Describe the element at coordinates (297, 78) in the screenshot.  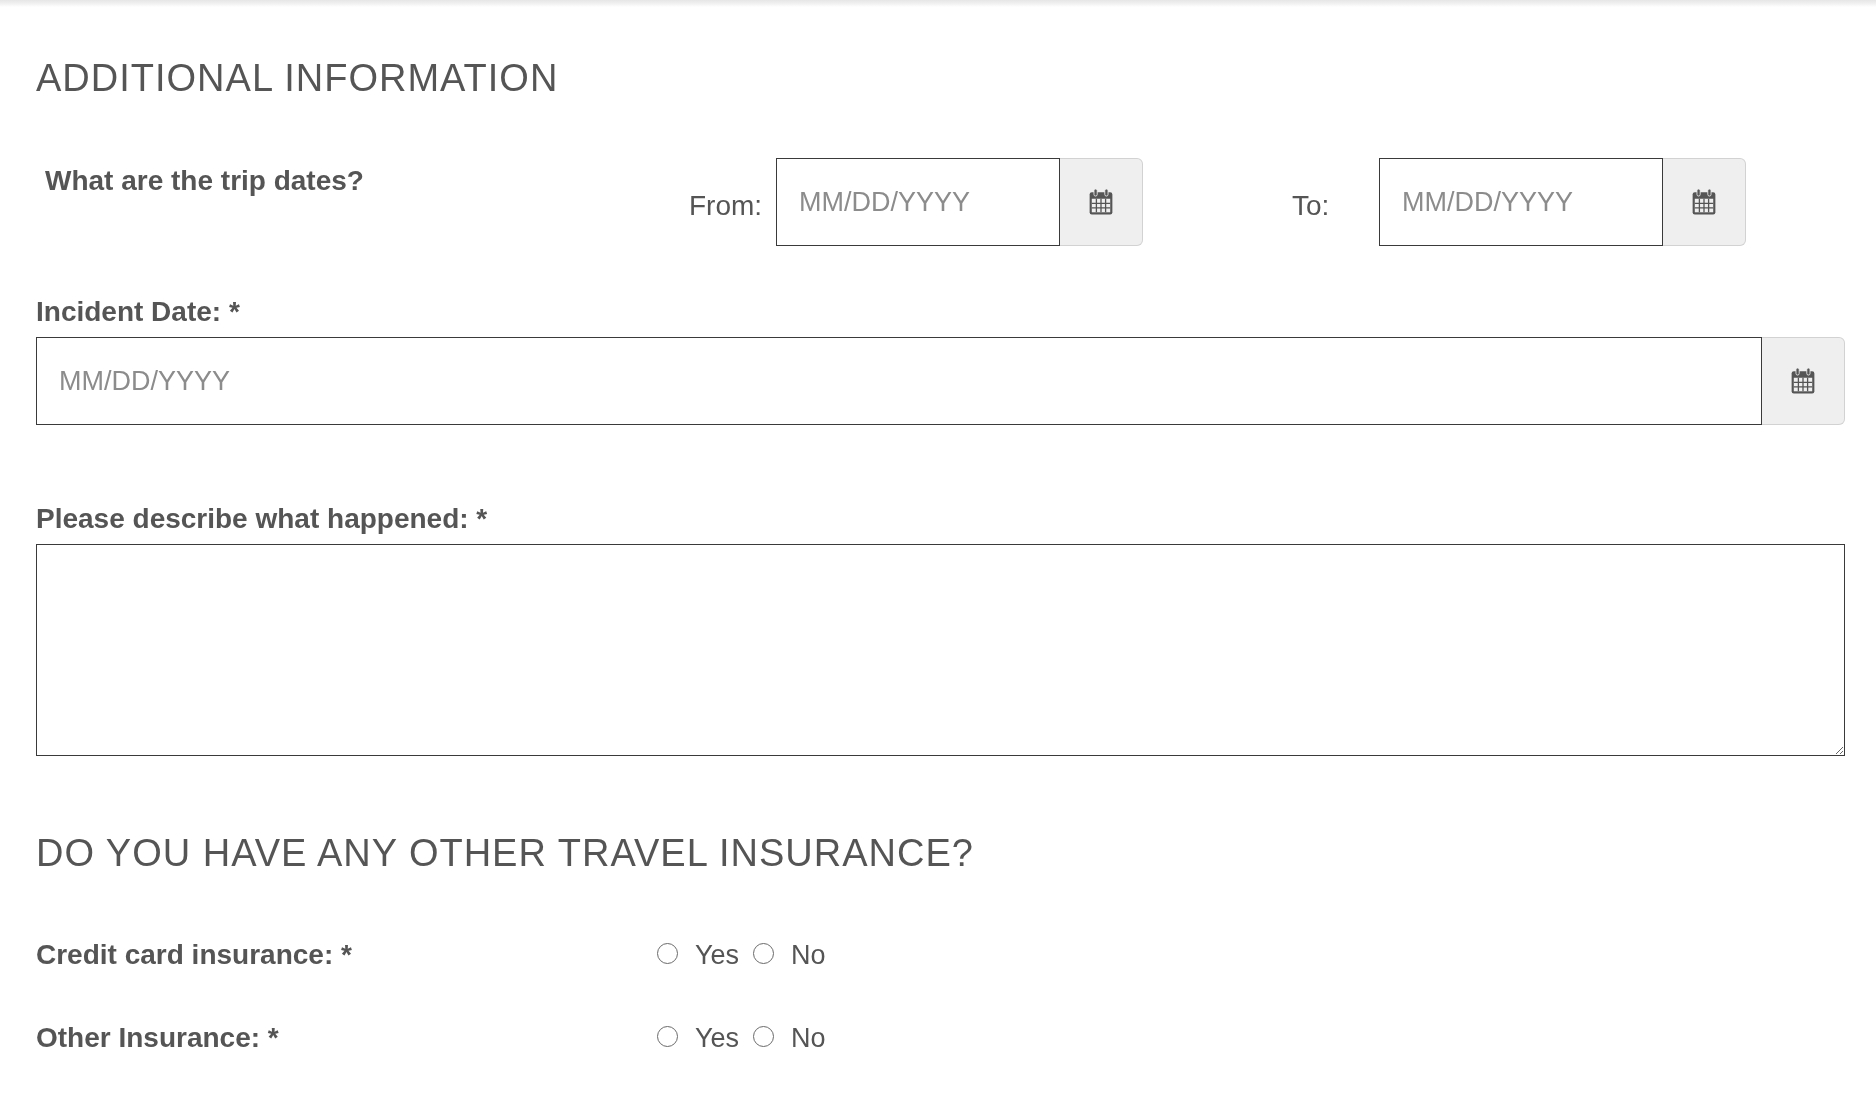
I see `section-heading: ADDITIONAL INFORMATION` at that location.